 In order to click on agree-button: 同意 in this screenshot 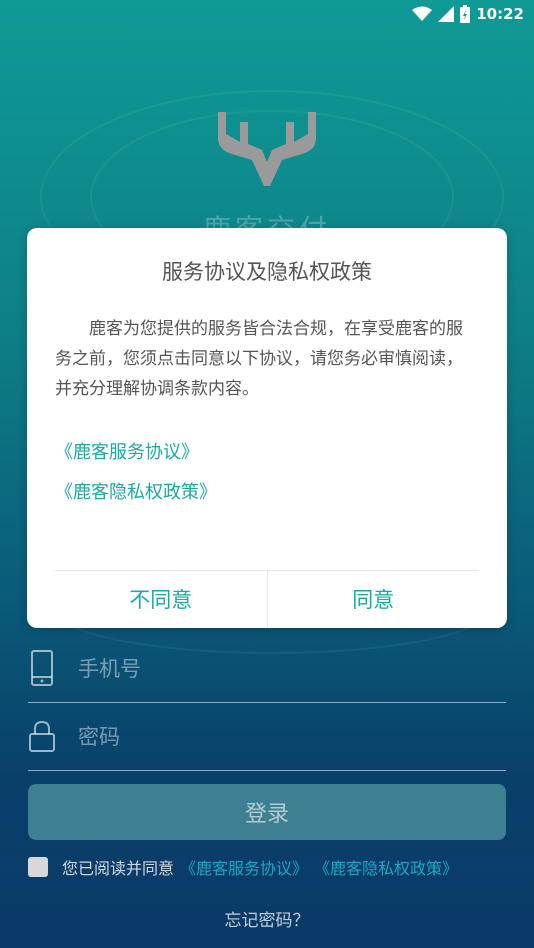, I will do `click(374, 599)`.